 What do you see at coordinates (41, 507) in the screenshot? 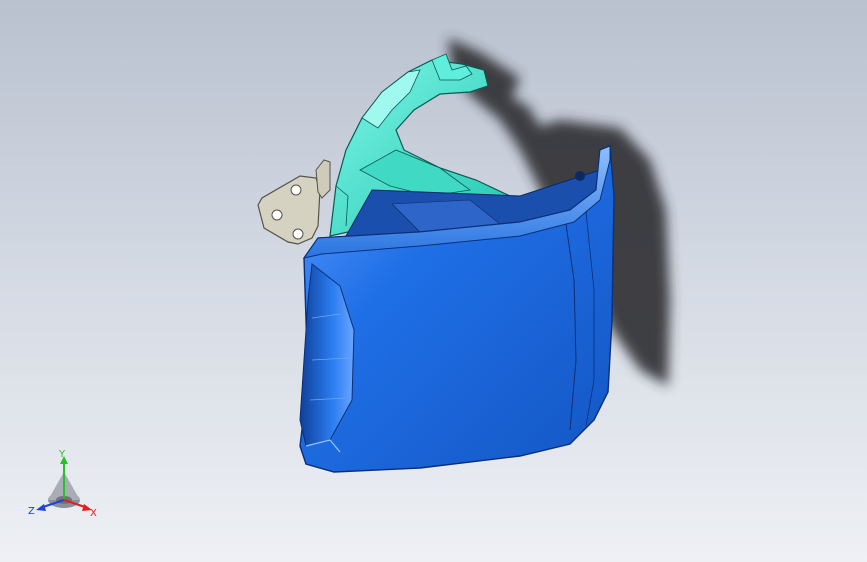
I see `z-axis-arrow` at bounding box center [41, 507].